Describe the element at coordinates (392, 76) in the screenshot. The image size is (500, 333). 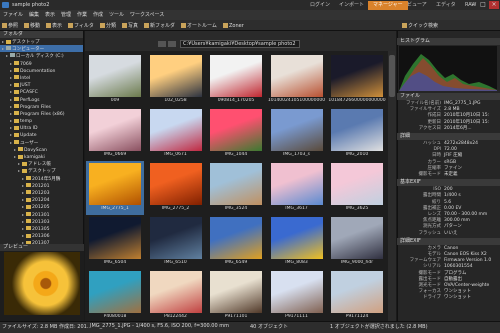
I see `scrollbar-thumb` at that location.